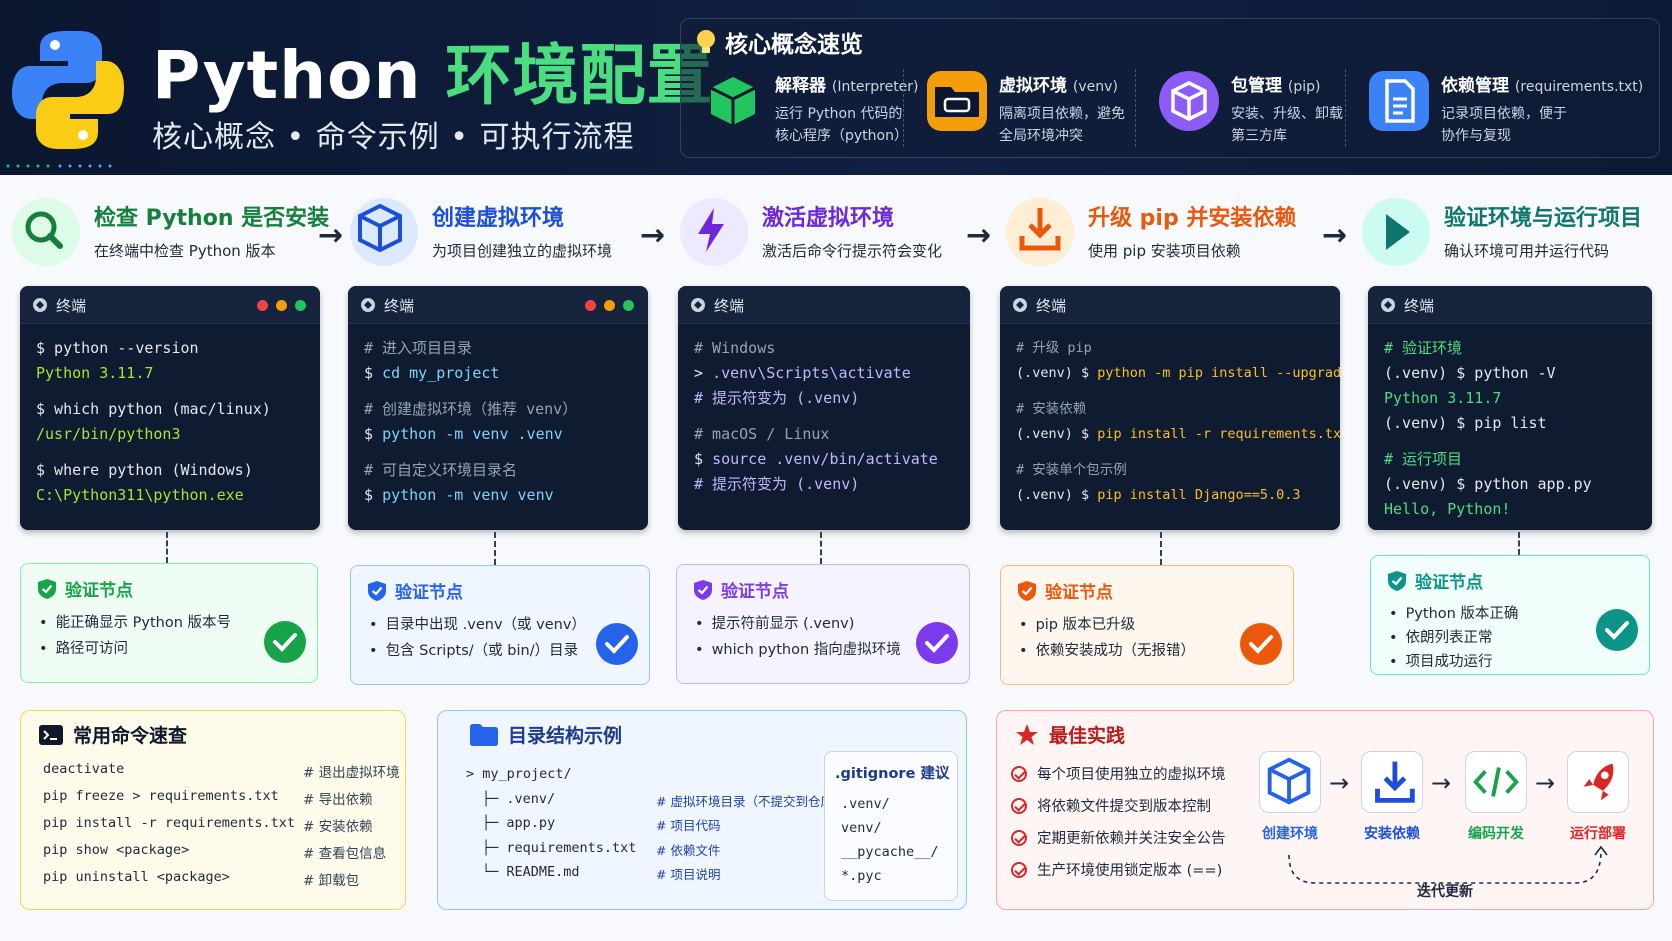  I want to click on terminal-line: $ python -m venv venv, so click(502, 495).